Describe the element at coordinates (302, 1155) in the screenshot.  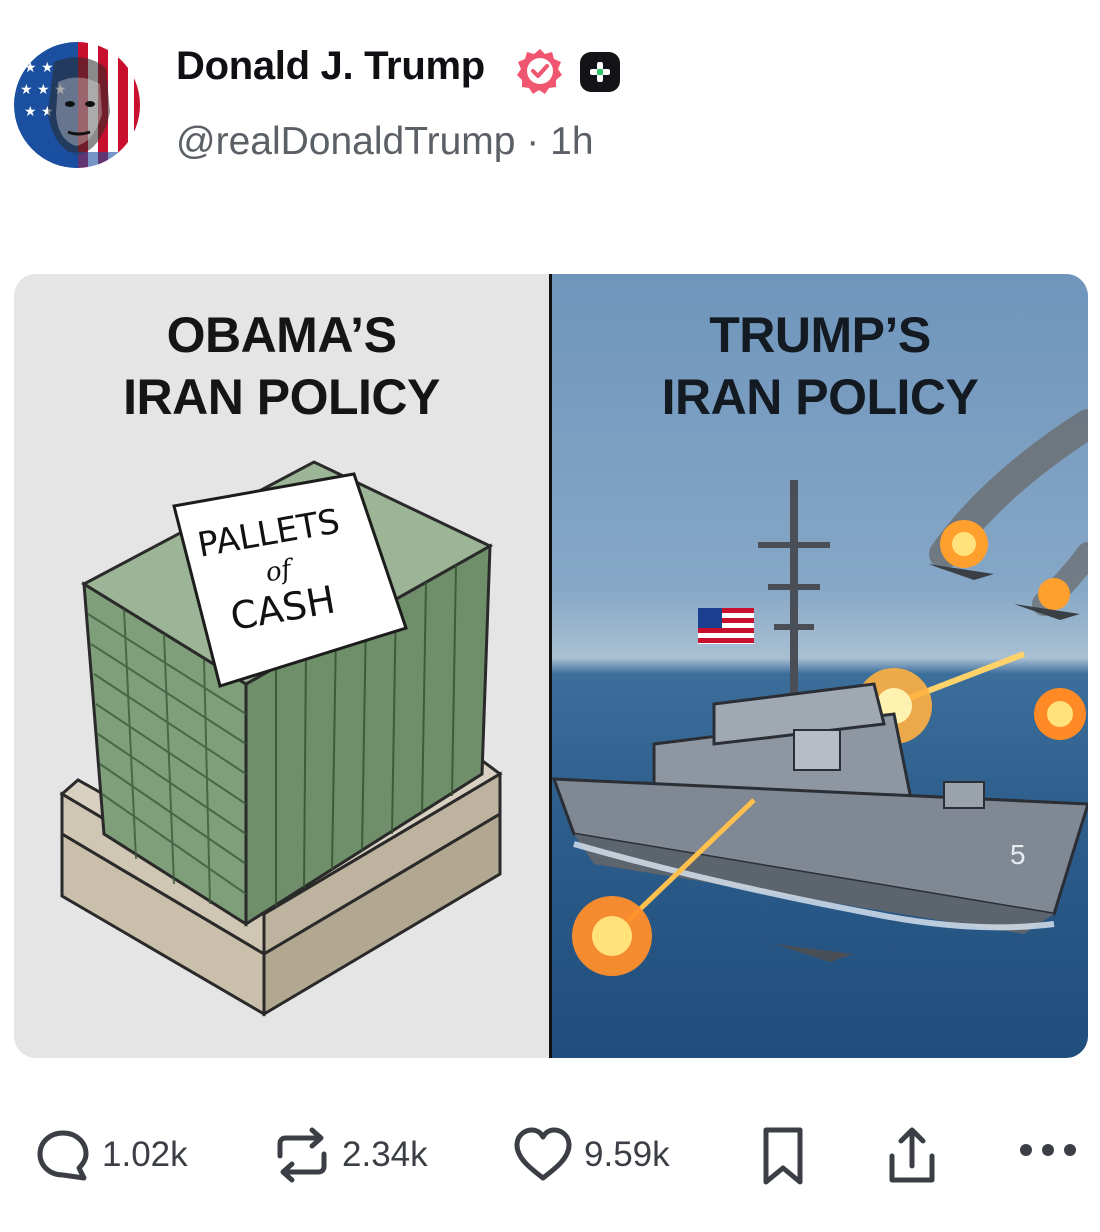
I see `repost-icon` at that location.